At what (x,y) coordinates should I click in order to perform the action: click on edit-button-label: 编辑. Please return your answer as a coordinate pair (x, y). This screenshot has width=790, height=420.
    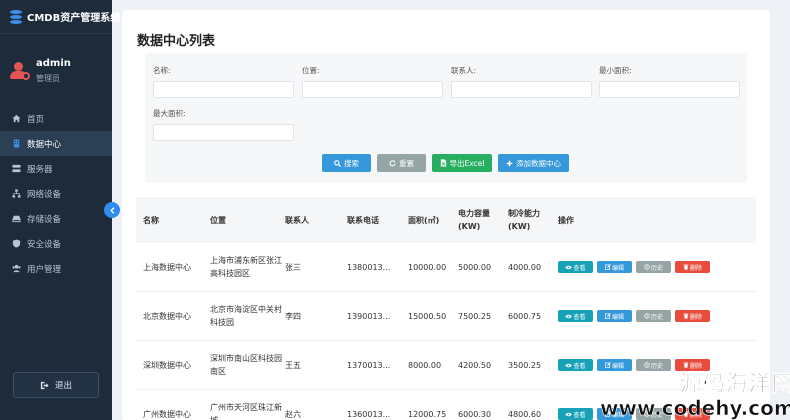
    Looking at the image, I should click on (617, 317).